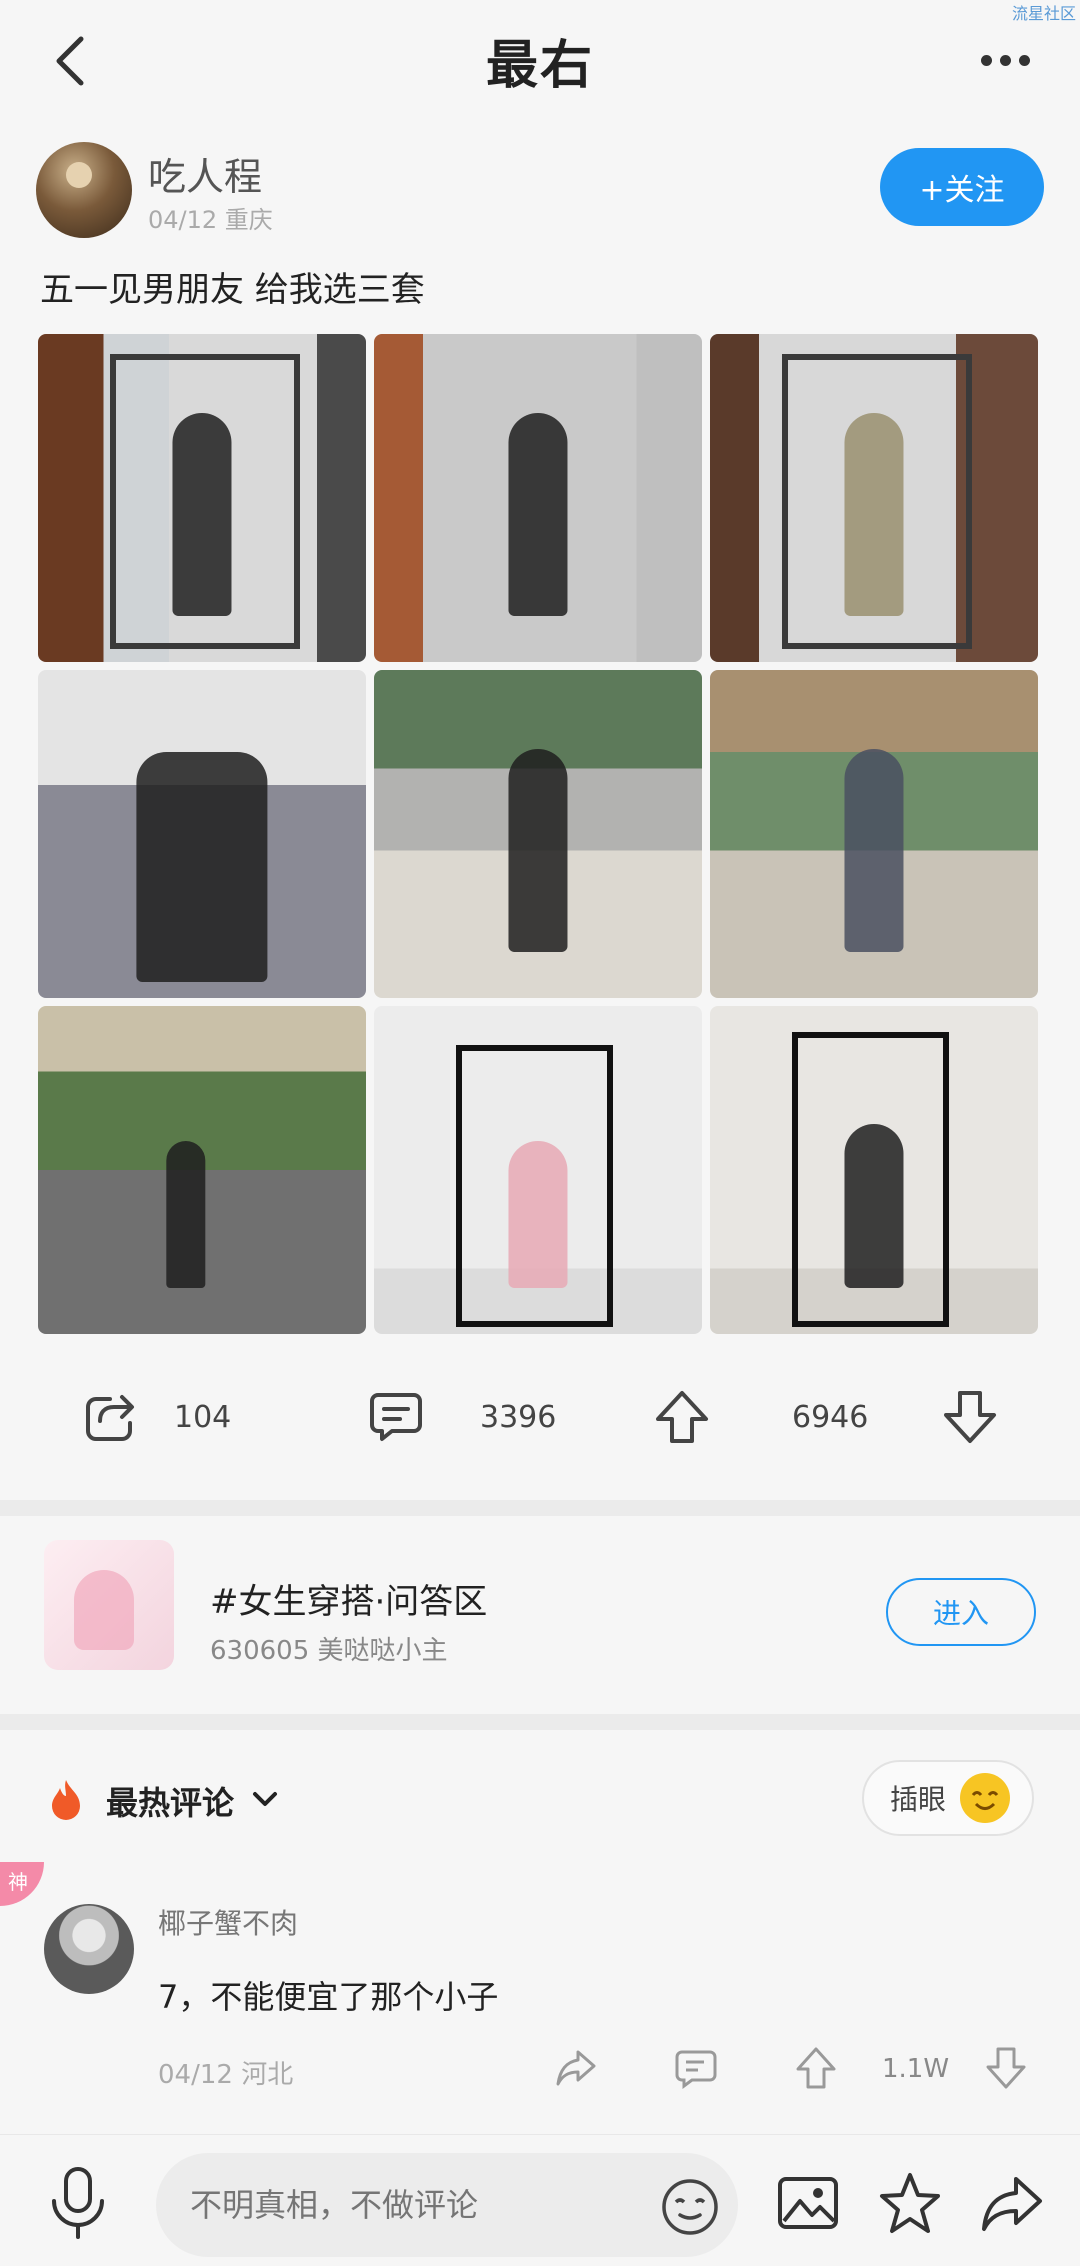 Image resolution: width=1080 pixels, height=2266 pixels. What do you see at coordinates (962, 187) in the screenshot?
I see `follow-button: +关注` at bounding box center [962, 187].